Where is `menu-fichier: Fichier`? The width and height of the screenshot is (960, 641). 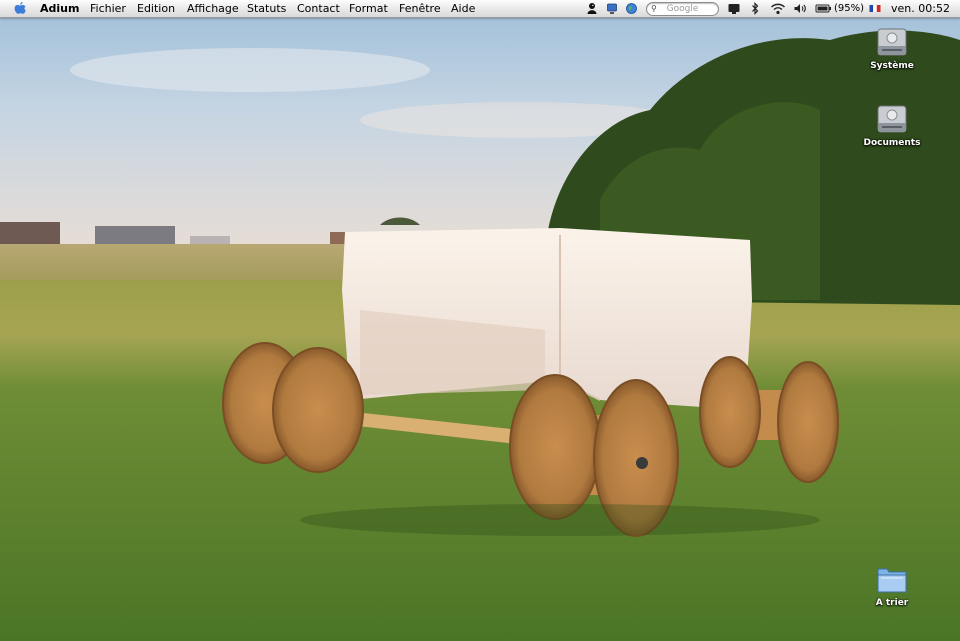 menu-fichier: Fichier is located at coordinates (108, 8).